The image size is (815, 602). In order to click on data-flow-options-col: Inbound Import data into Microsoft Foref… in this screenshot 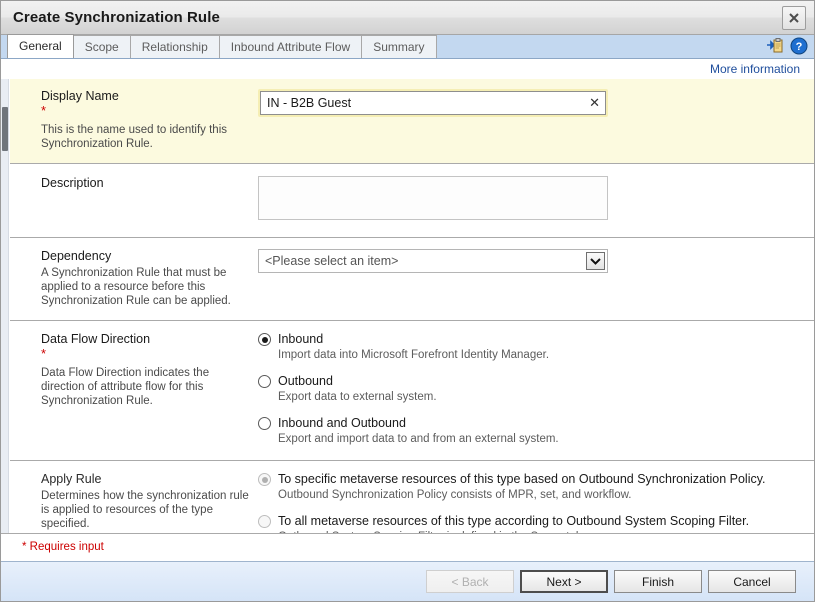, I will do `click(527, 389)`.